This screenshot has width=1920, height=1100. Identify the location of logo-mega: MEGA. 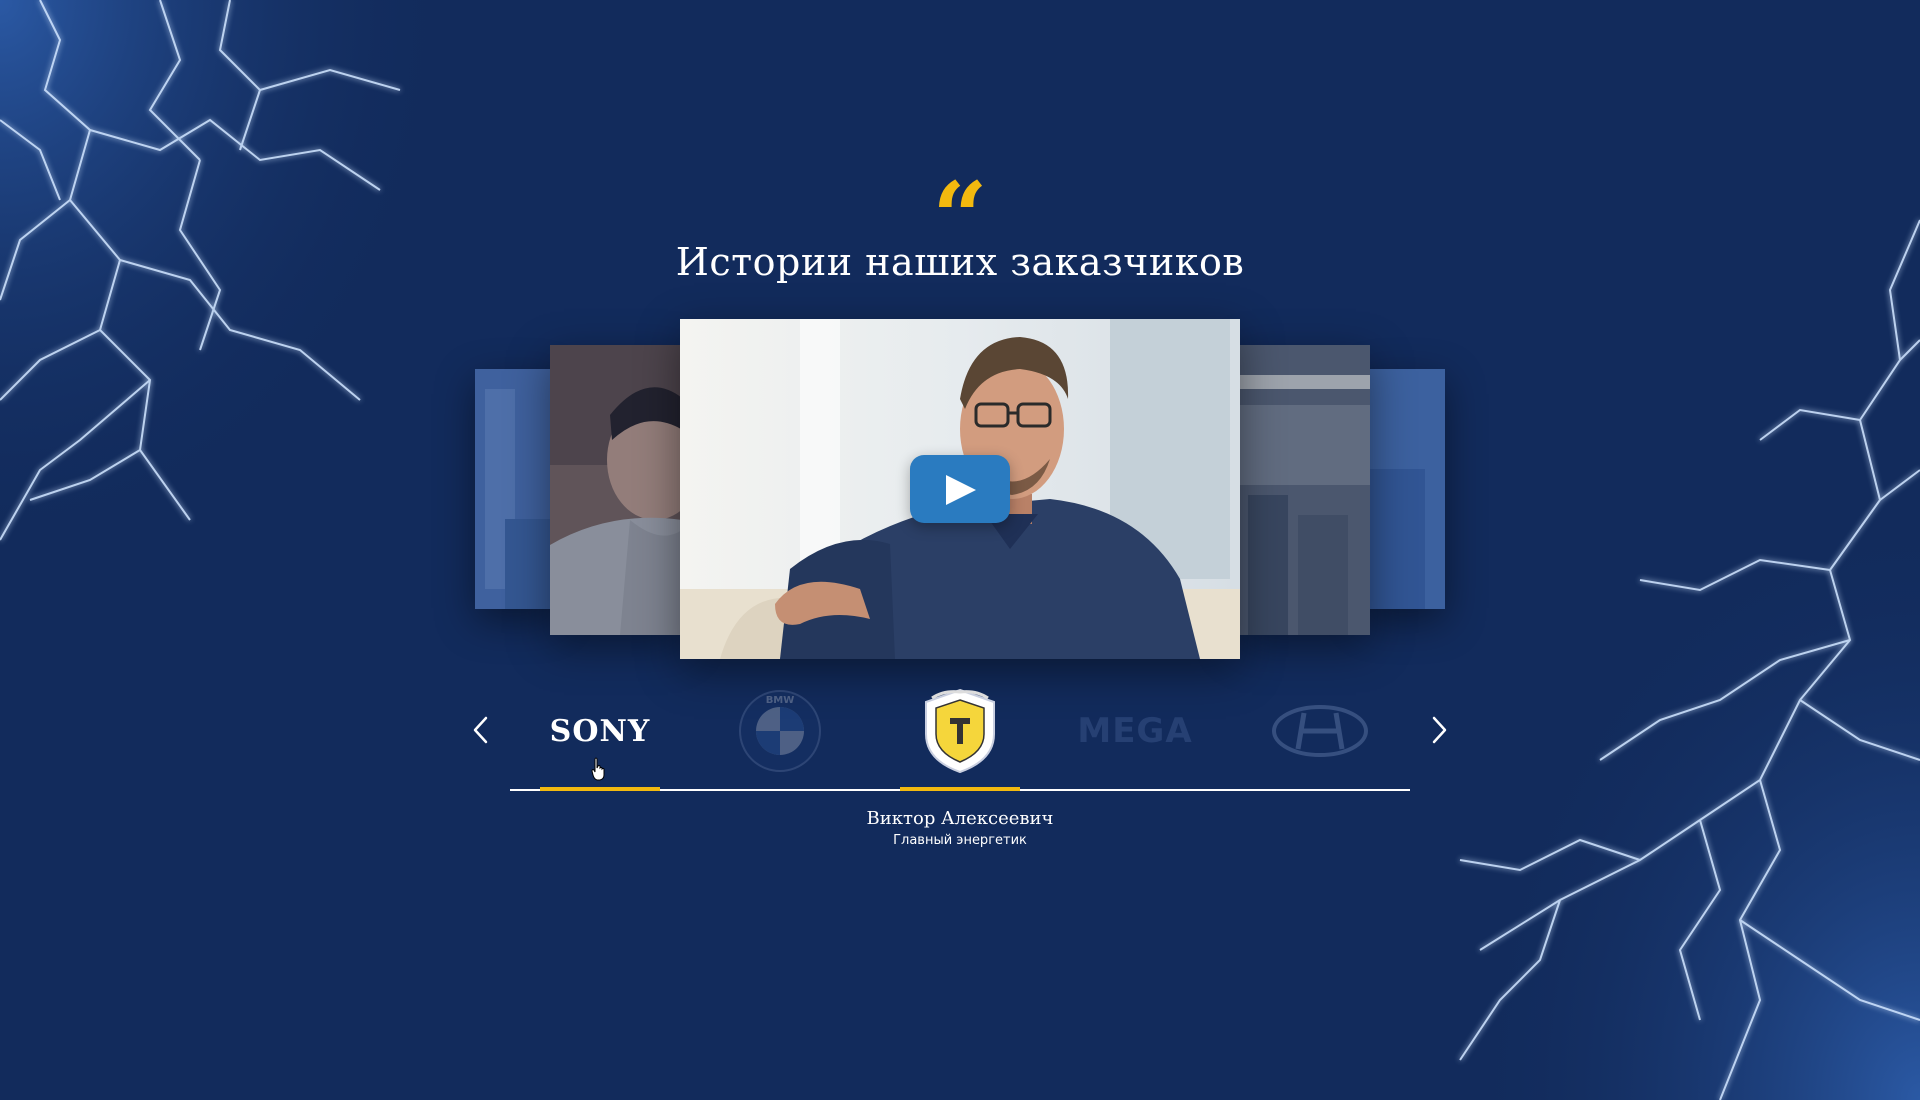
(1135, 731).